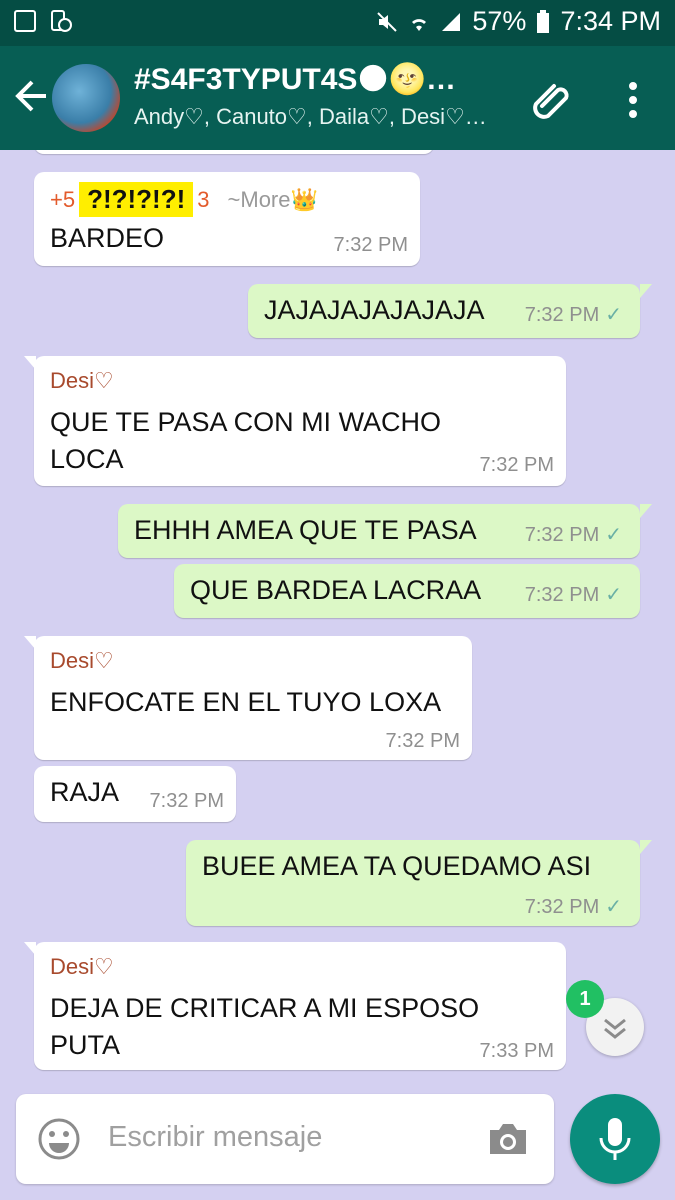 The width and height of the screenshot is (675, 1200). I want to click on message-input-bar: Escribir mensaje, so click(285, 1139).